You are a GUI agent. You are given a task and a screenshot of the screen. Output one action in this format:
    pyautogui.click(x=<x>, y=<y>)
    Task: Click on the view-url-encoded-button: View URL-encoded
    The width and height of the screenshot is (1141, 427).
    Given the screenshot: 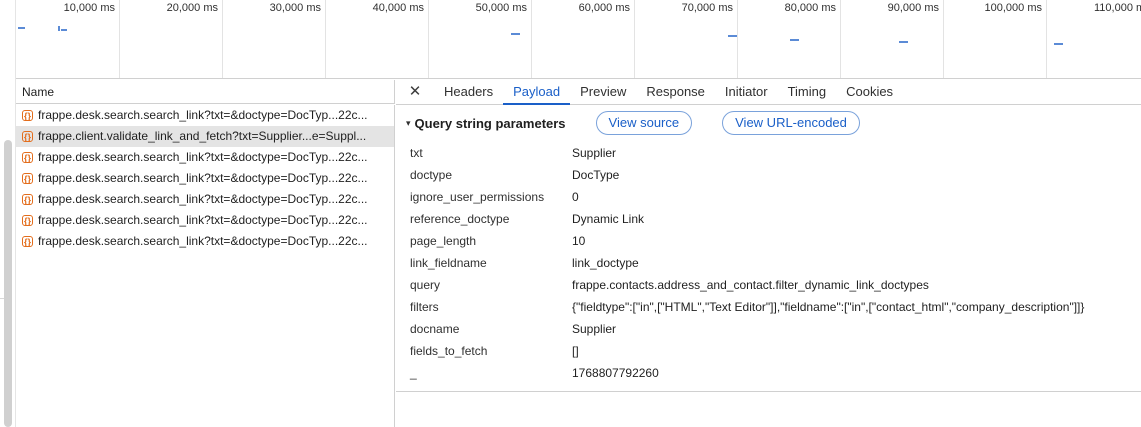 What is the action you would take?
    pyautogui.click(x=791, y=123)
    